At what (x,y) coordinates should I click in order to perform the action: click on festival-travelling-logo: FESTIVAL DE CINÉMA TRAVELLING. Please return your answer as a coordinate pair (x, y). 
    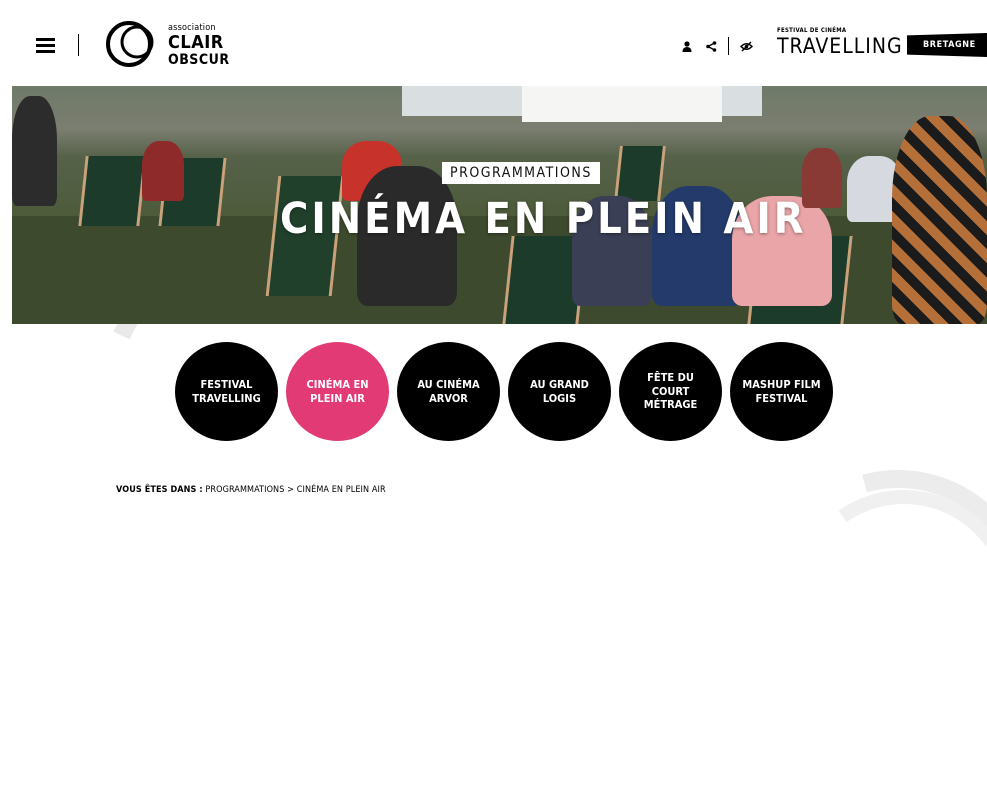
    Looking at the image, I should click on (840, 42).